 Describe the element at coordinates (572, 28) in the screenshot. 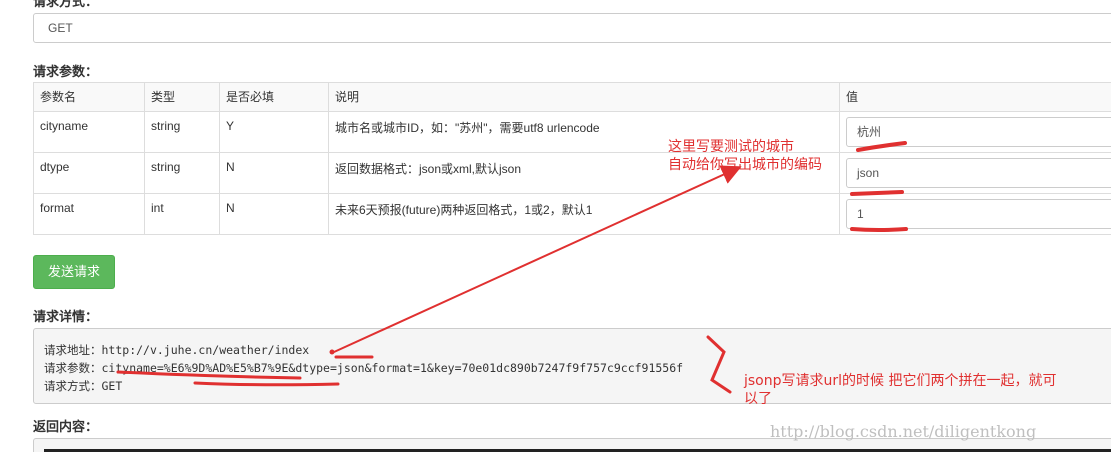

I see `method-field: GET` at that location.